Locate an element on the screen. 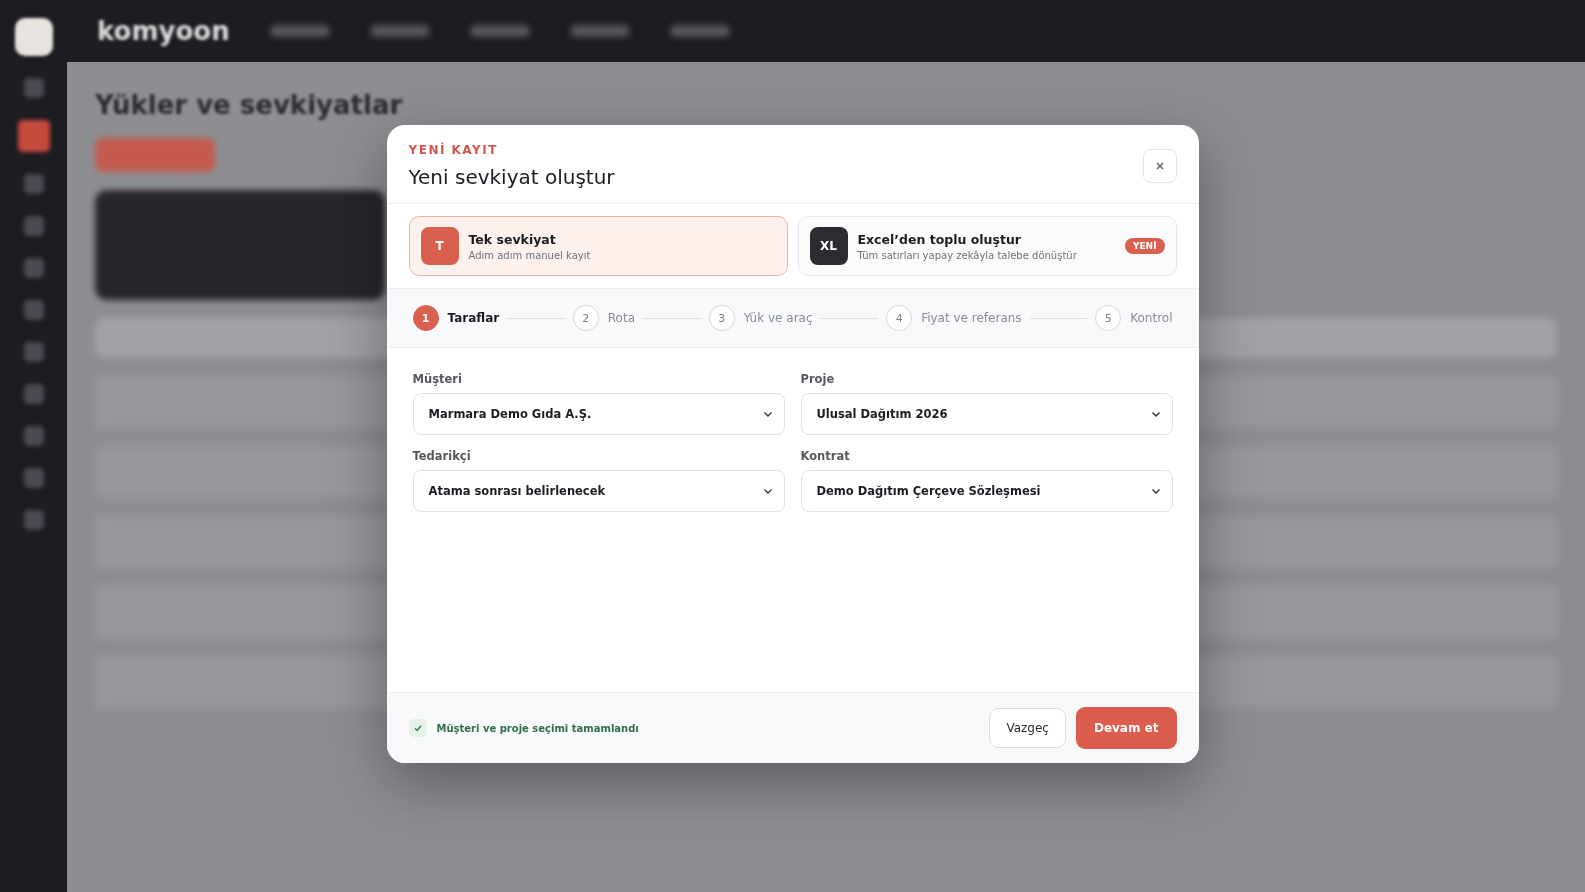 This screenshot has height=892, width=1585. mode-subtitle: Tüm satırları yapay zekâyla talebe dönüştür is located at coordinates (967, 255).